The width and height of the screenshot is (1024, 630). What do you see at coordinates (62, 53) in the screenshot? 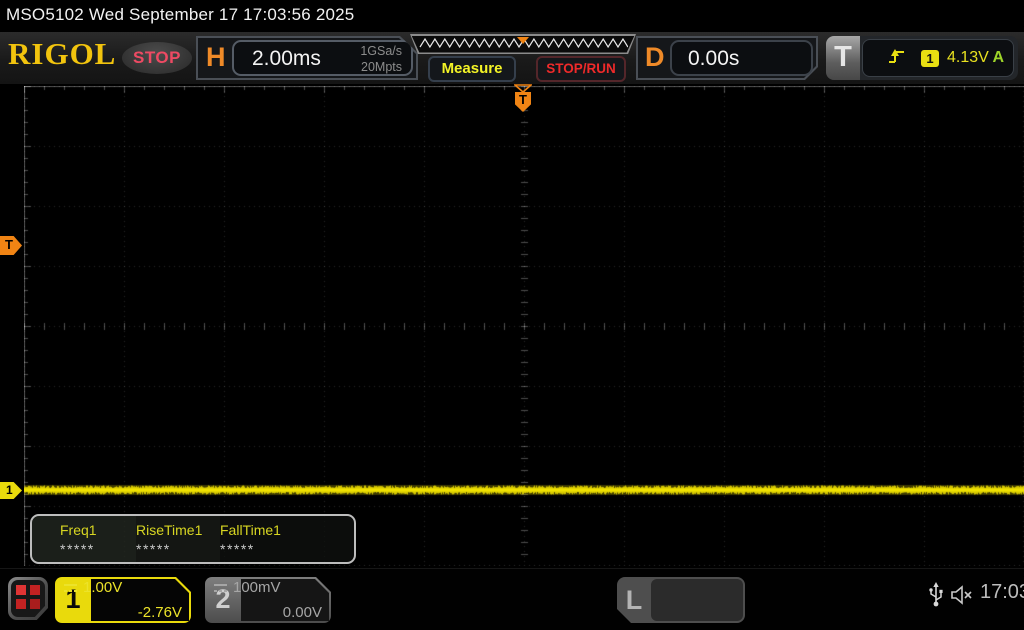
I see `rigol-logo: RIGOL` at bounding box center [62, 53].